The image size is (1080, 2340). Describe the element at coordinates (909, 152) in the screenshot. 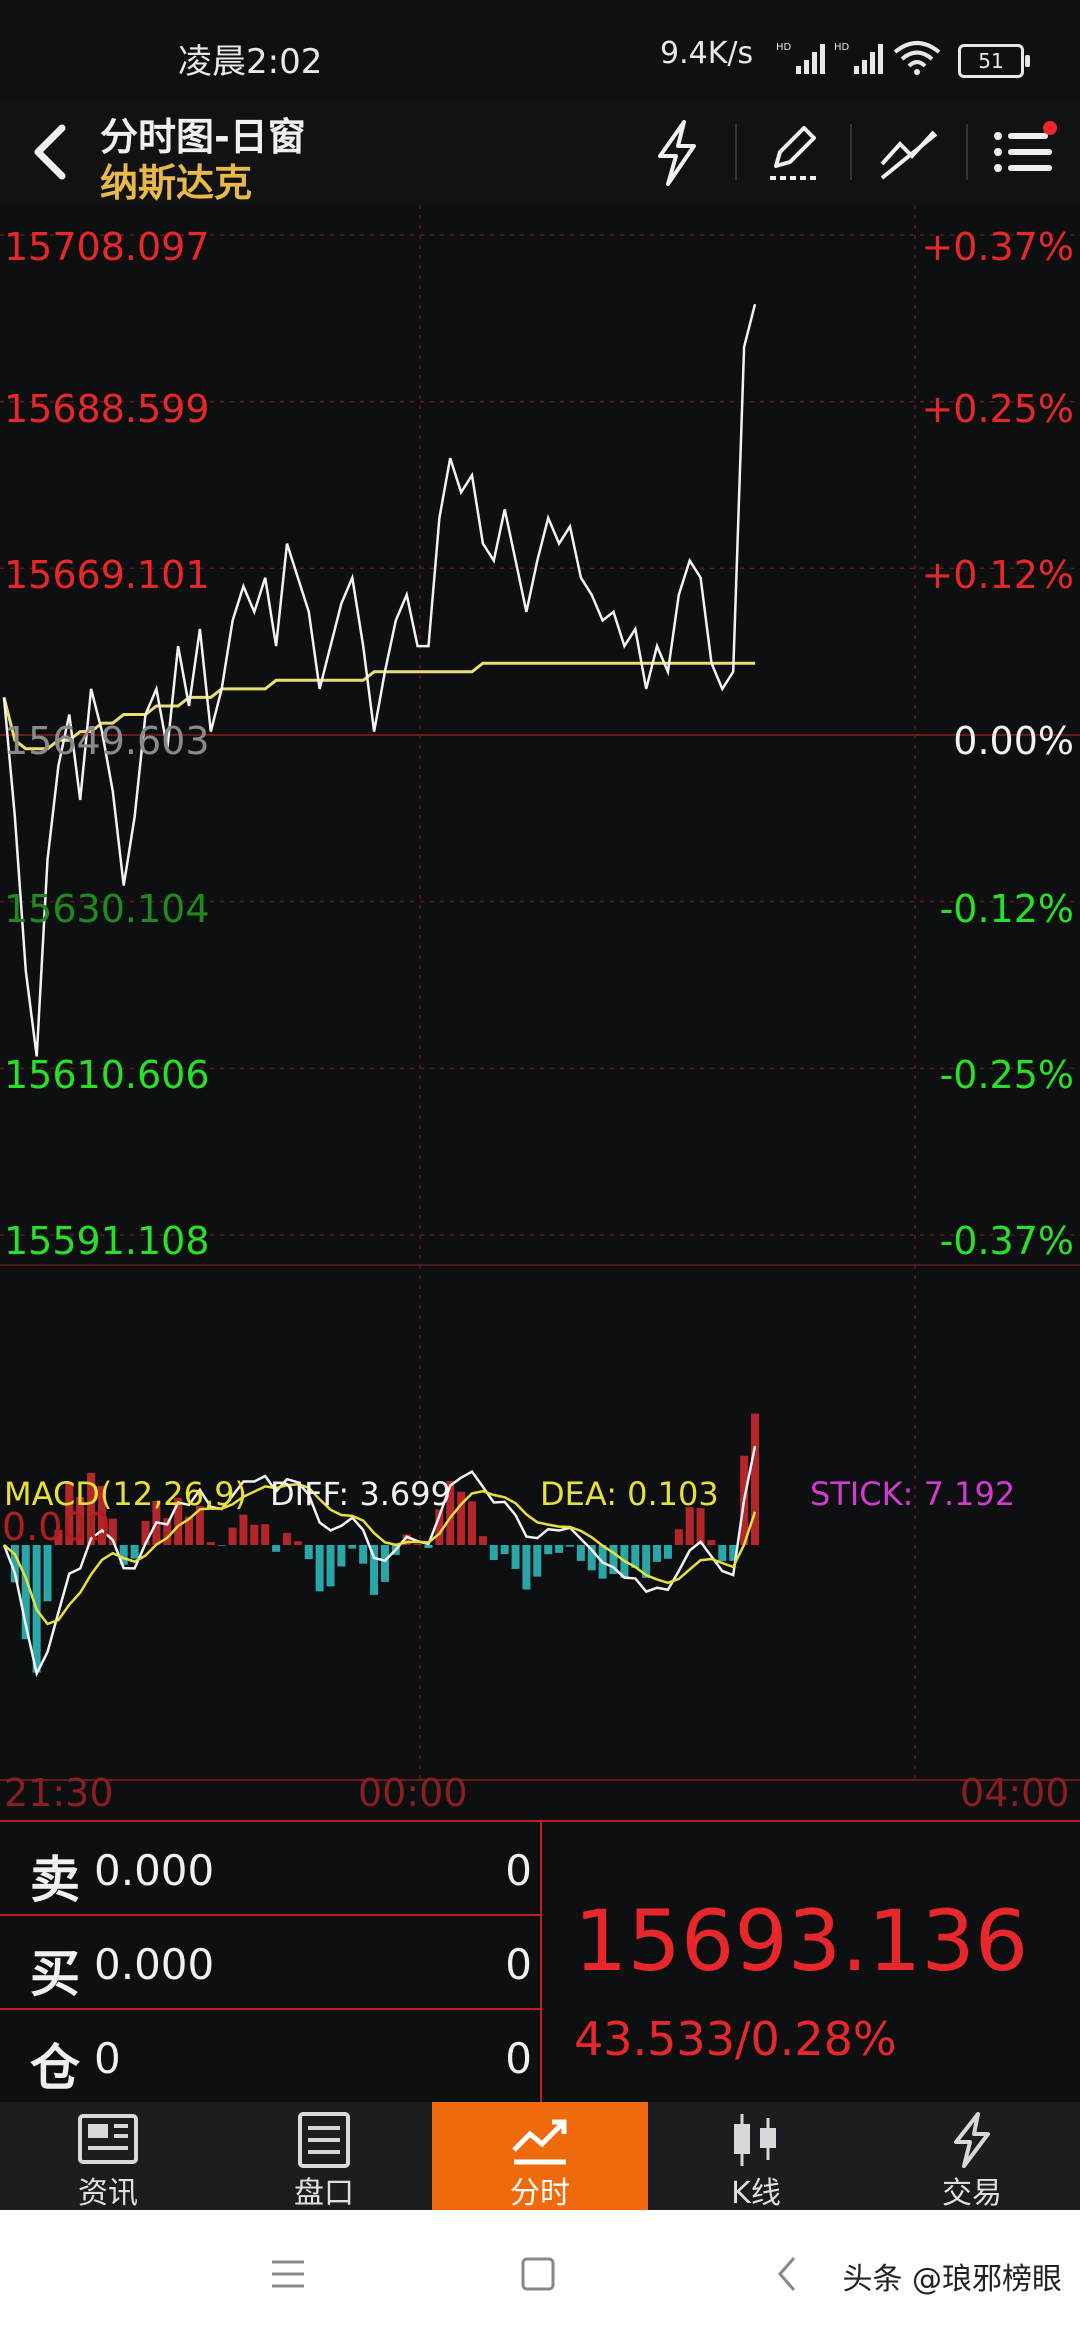

I see `draw-line-icon` at that location.